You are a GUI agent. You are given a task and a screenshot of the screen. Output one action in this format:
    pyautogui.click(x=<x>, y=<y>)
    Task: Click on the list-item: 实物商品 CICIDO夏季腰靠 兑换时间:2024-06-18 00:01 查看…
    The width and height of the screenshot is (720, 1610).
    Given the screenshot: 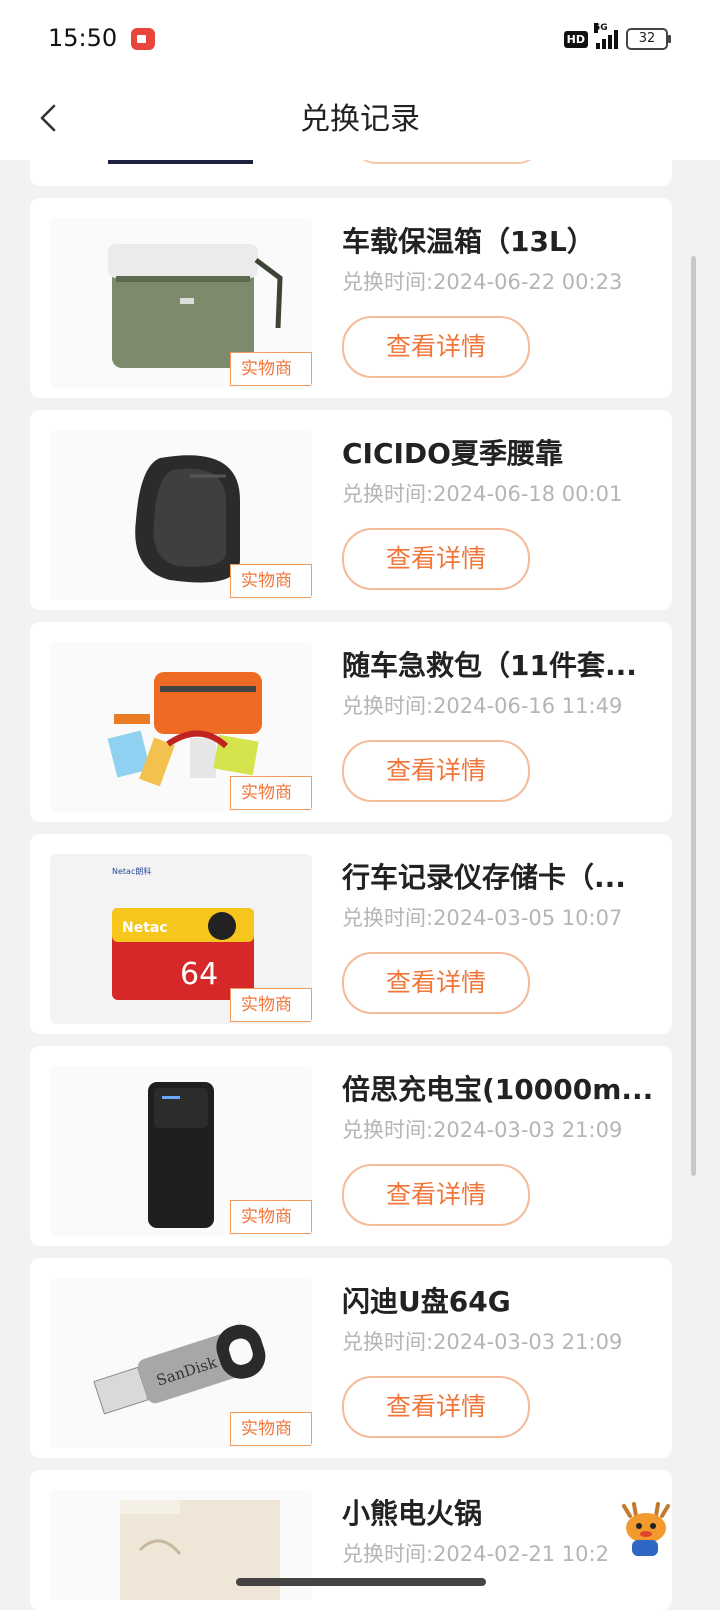 What is the action you would take?
    pyautogui.click(x=351, y=510)
    